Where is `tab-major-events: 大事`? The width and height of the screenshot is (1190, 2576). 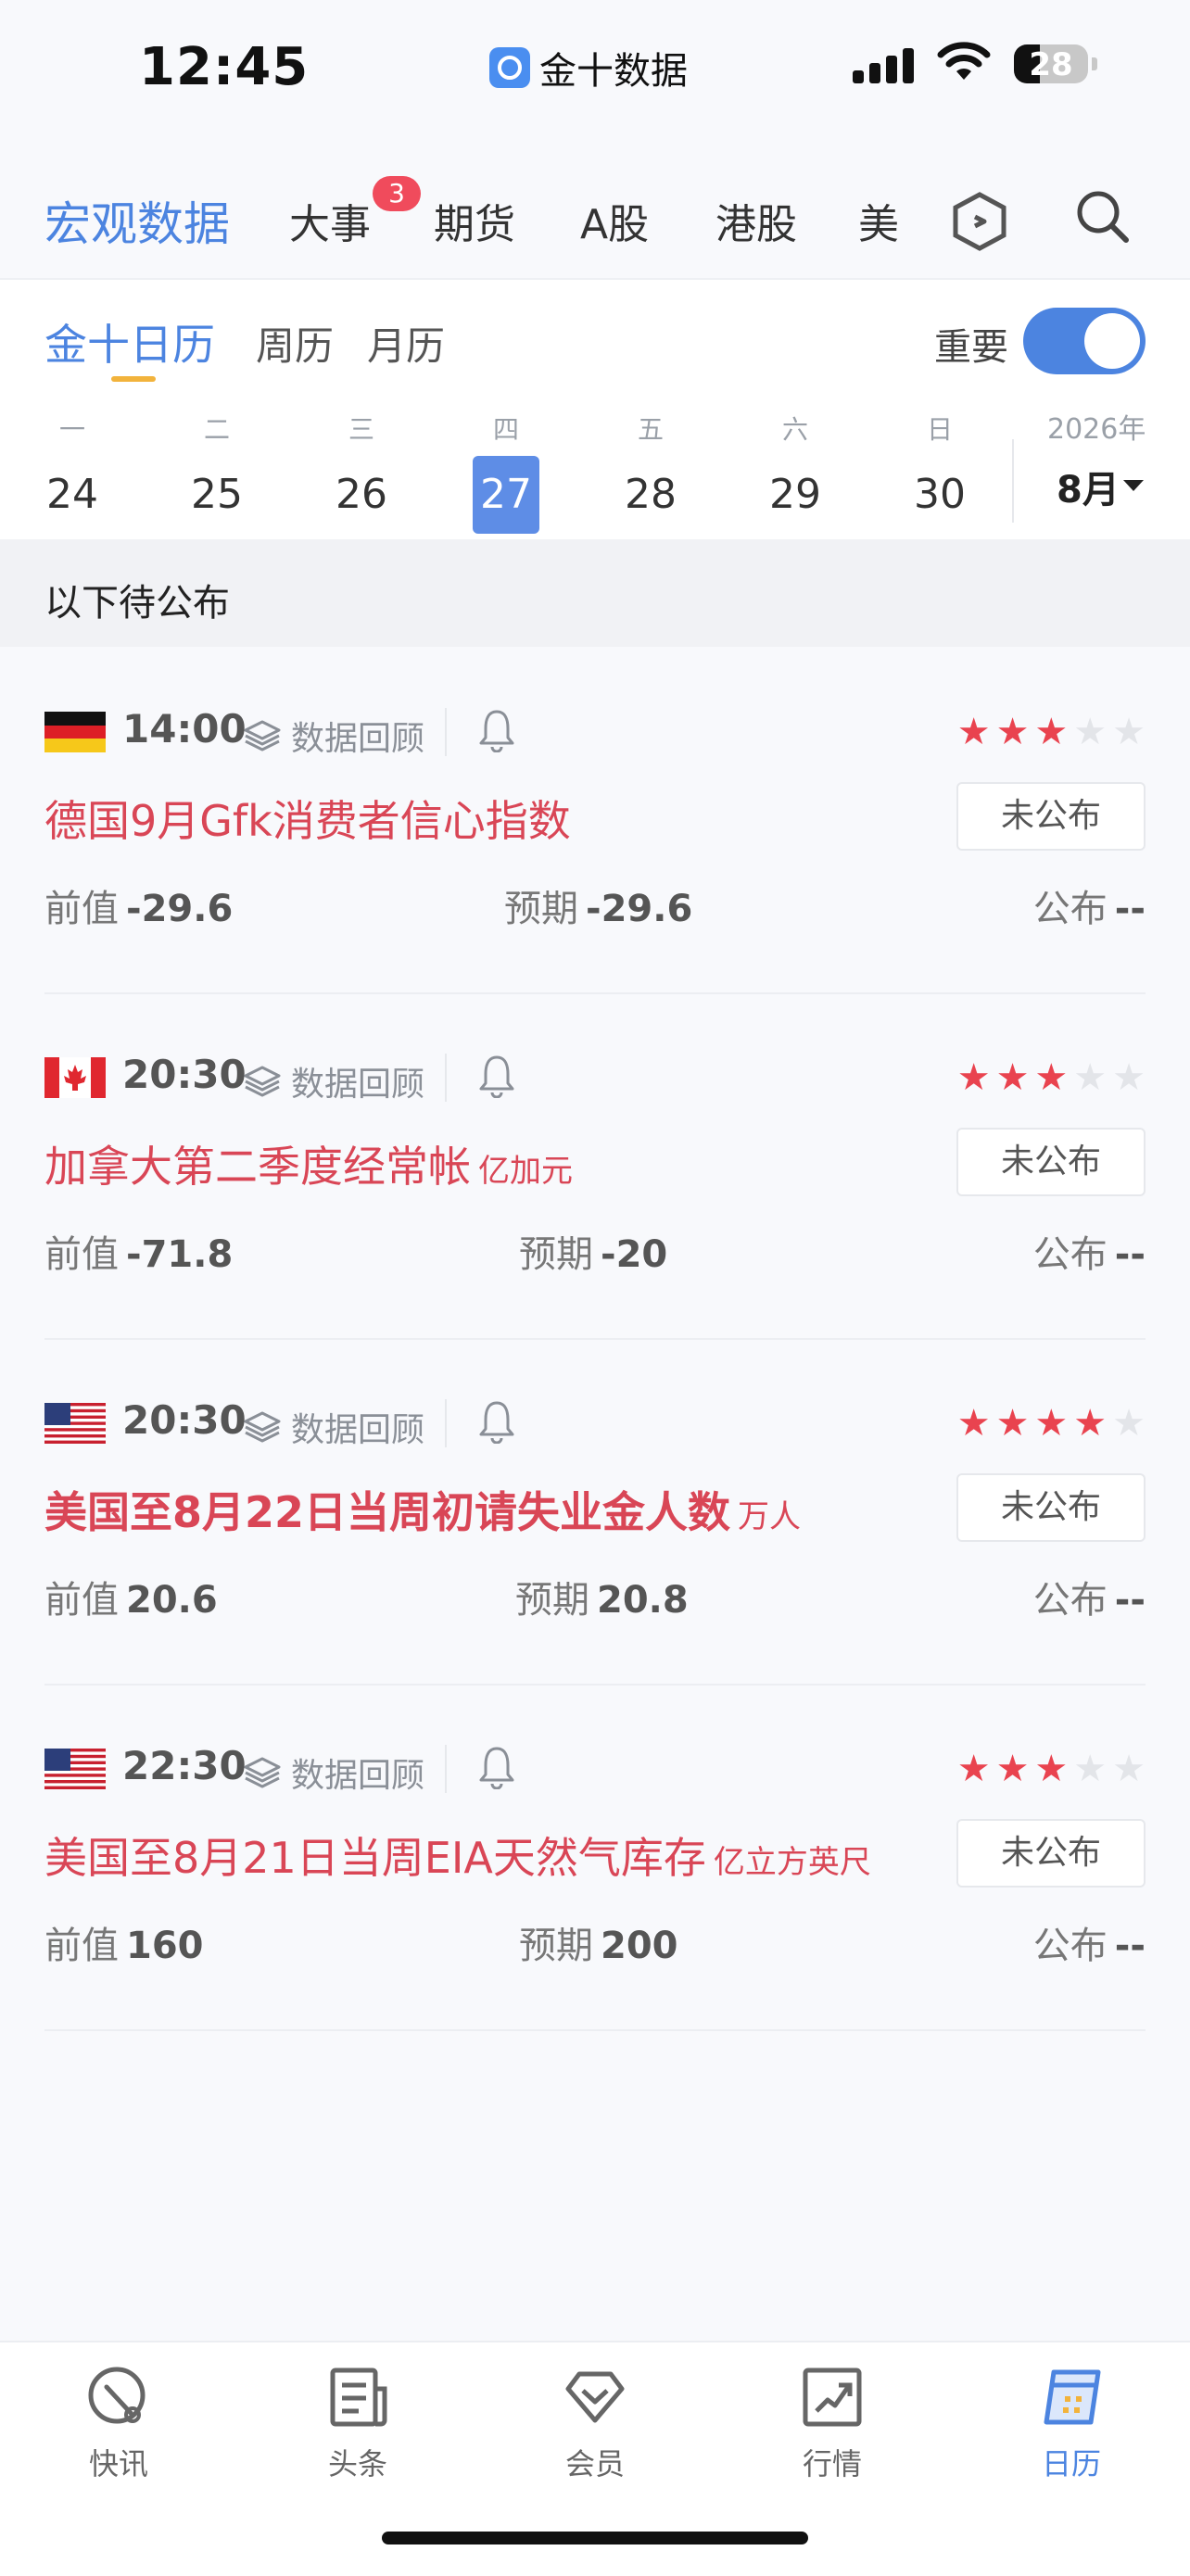
tab-major-events: 大事 is located at coordinates (330, 221).